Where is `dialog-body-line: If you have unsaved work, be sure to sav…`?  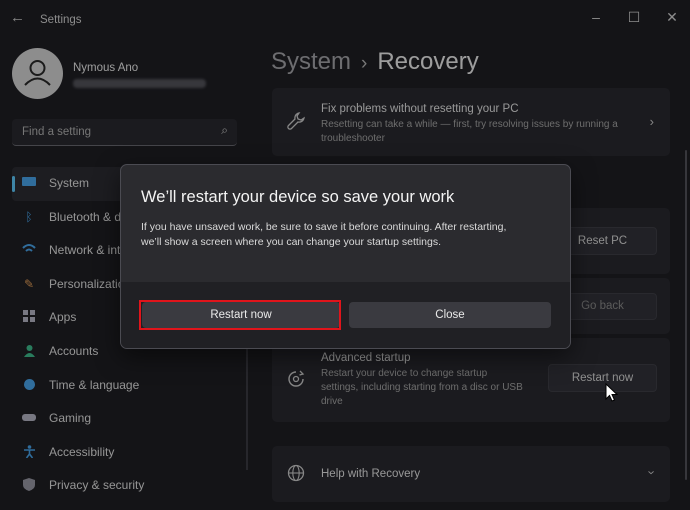 dialog-body-line: If you have unsaved work, be sure to sav… is located at coordinates (324, 227).